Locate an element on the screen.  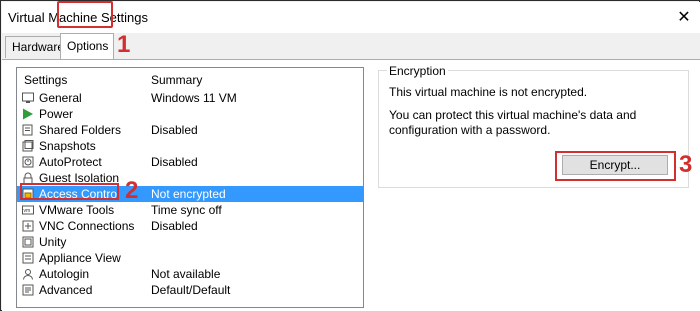
advanced-icon is located at coordinates (28, 290).